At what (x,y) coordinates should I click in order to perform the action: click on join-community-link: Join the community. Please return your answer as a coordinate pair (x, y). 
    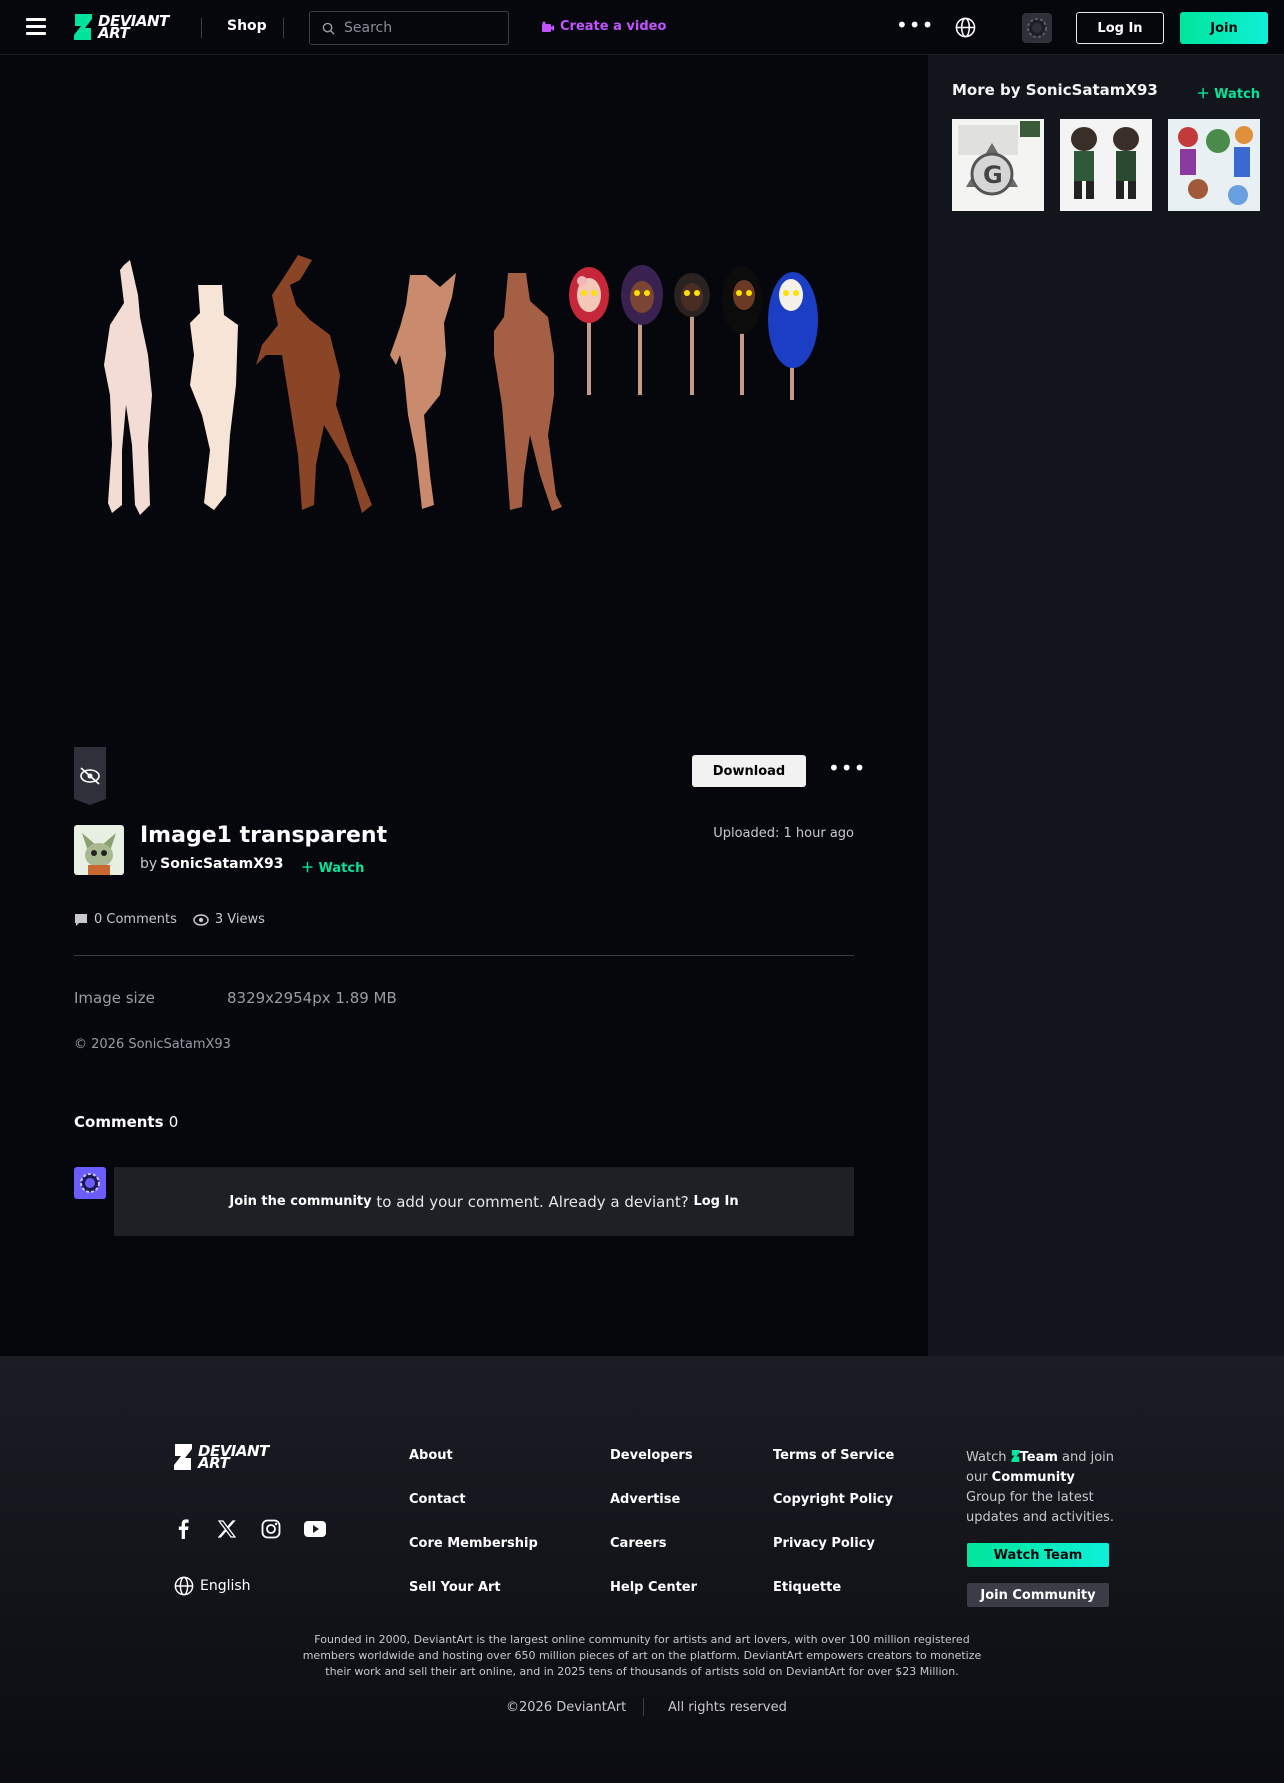
    Looking at the image, I should click on (300, 1201).